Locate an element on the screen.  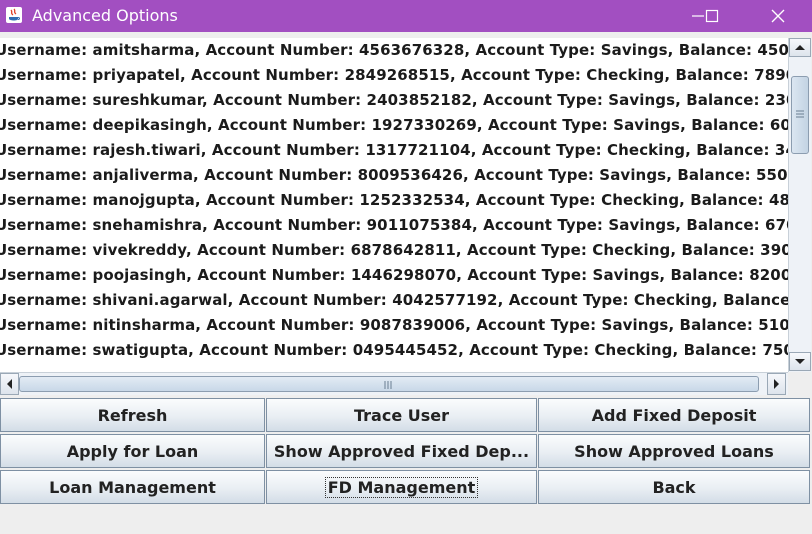
arrow-right-icon is located at coordinates (776, 384).